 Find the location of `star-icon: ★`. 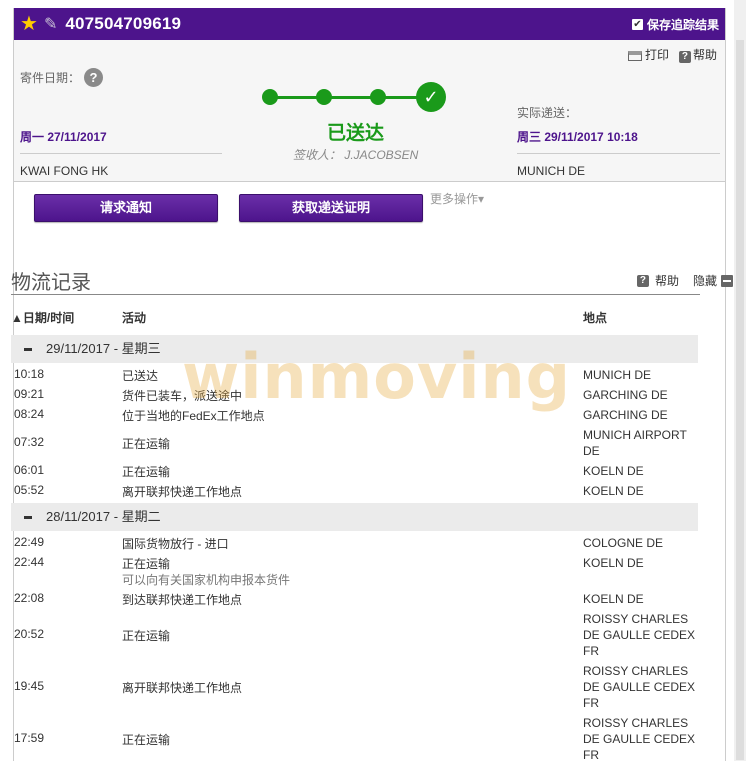

star-icon: ★ is located at coordinates (29, 24).